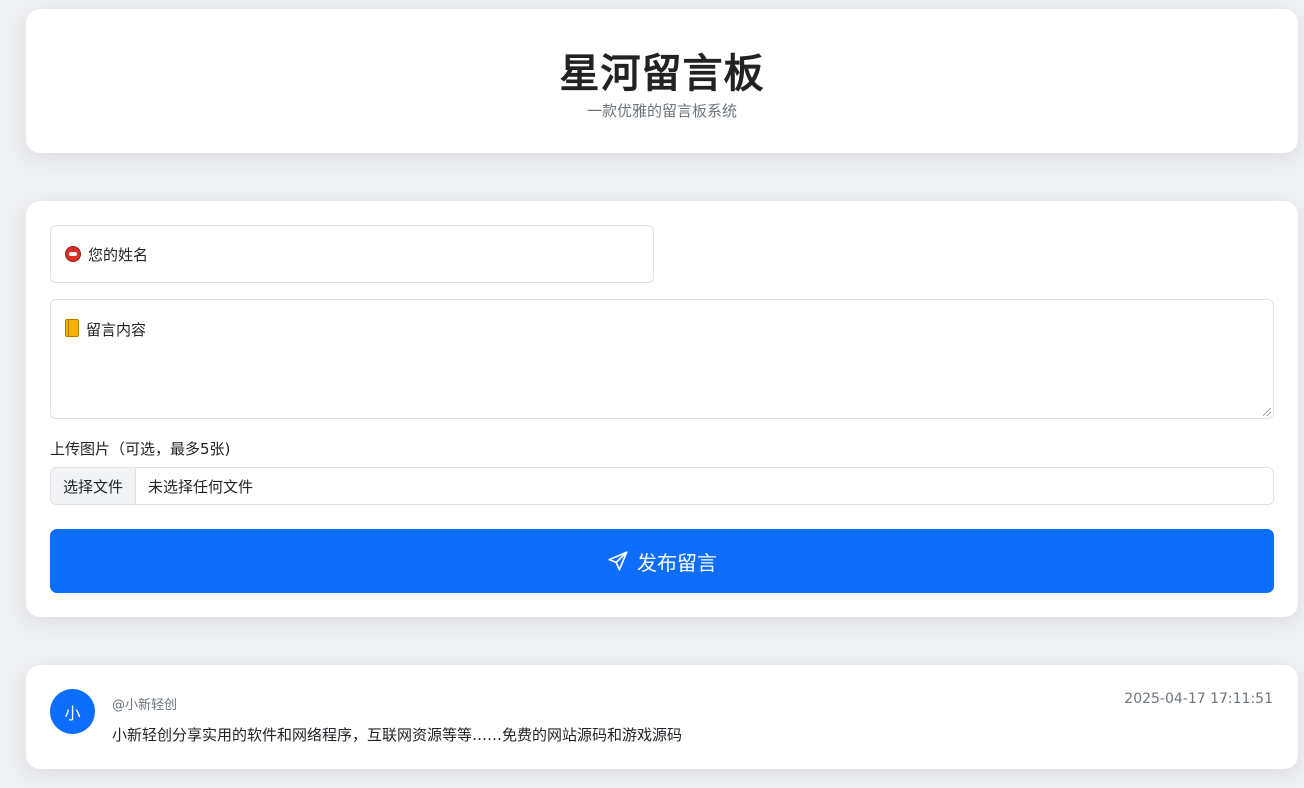 The height and width of the screenshot is (788, 1304). Describe the element at coordinates (140, 449) in the screenshot. I see `upload-label: 上传图片（可选，最多5张)` at that location.